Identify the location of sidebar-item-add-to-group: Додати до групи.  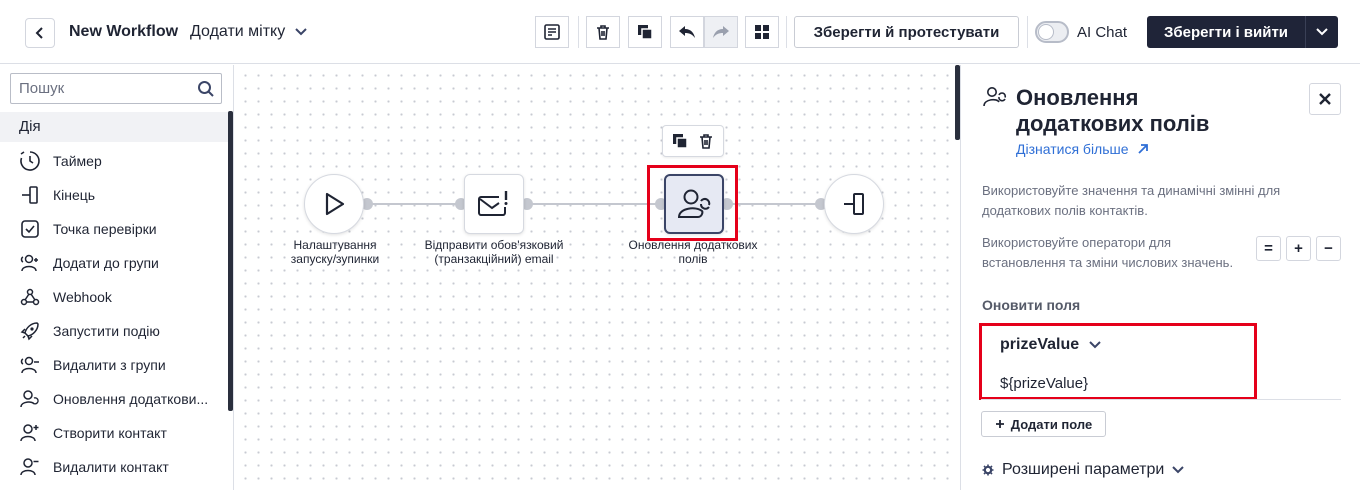
(113, 263).